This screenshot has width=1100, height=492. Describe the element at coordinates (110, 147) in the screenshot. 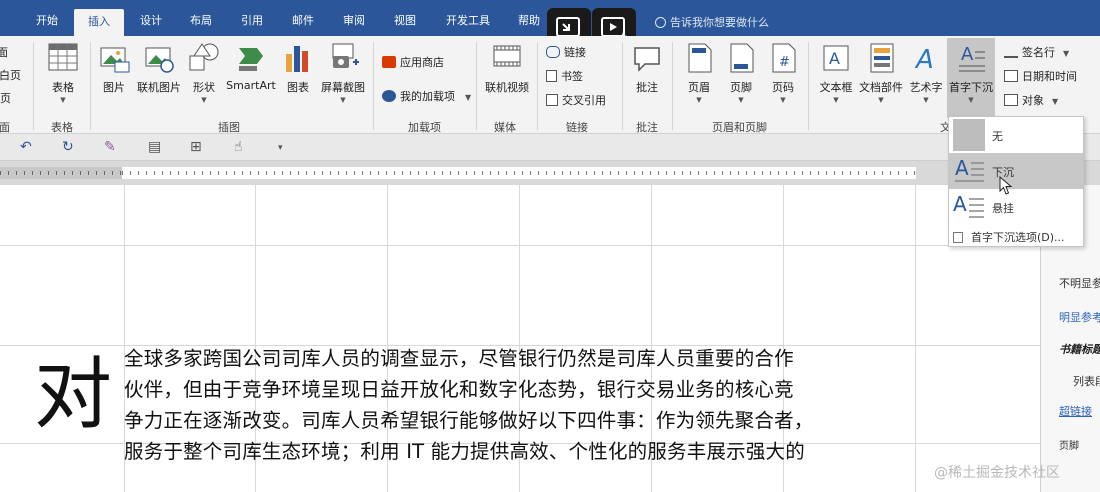

I see `format-painter-icon: ✎` at that location.